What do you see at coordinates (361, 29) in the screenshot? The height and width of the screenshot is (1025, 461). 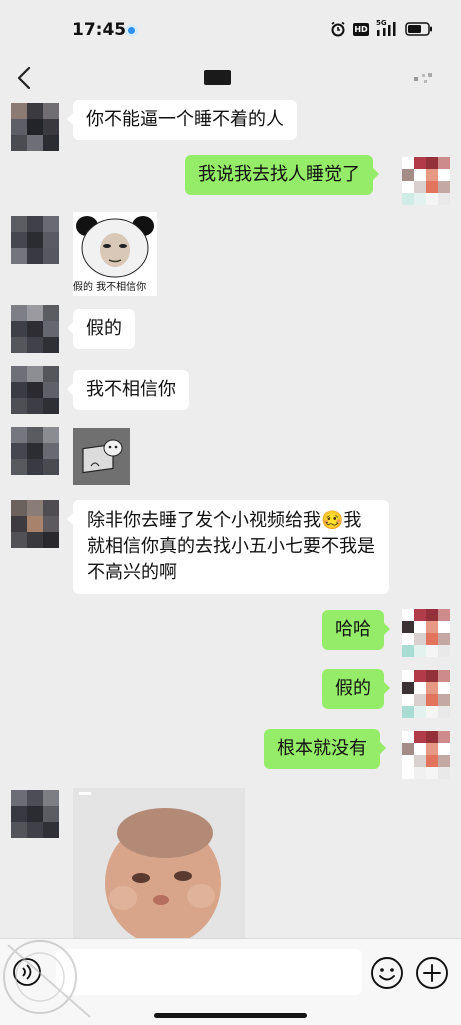 I see `hd-icon: HD` at bounding box center [361, 29].